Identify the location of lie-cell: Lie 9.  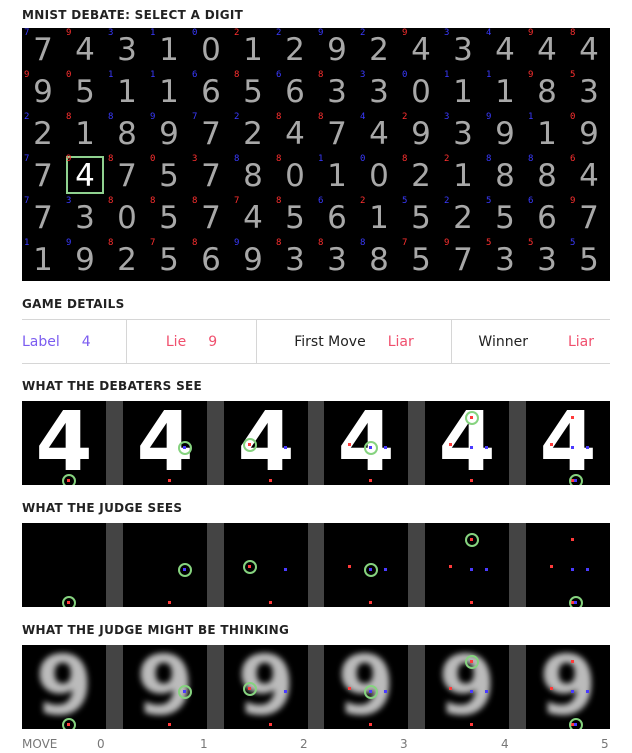
(192, 341).